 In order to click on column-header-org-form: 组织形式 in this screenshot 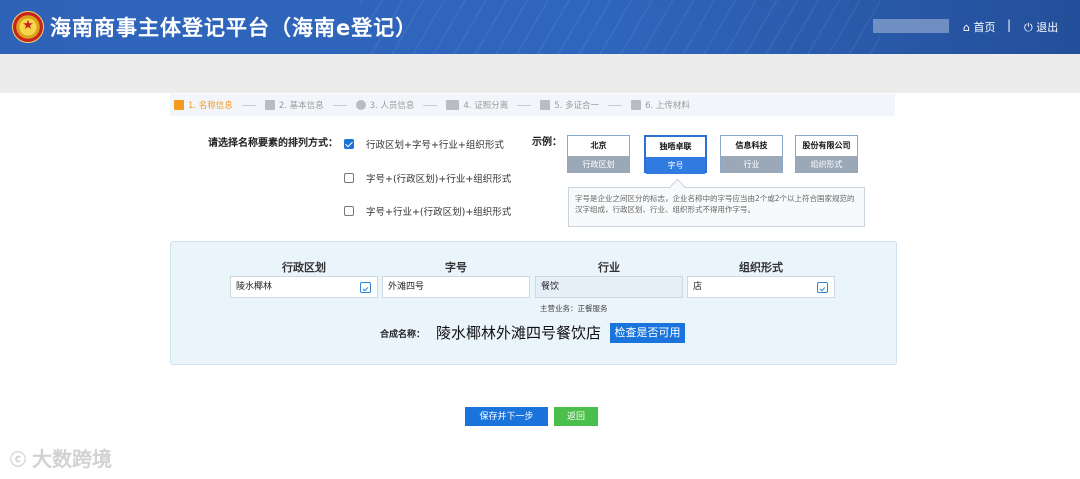, I will do `click(761, 267)`.